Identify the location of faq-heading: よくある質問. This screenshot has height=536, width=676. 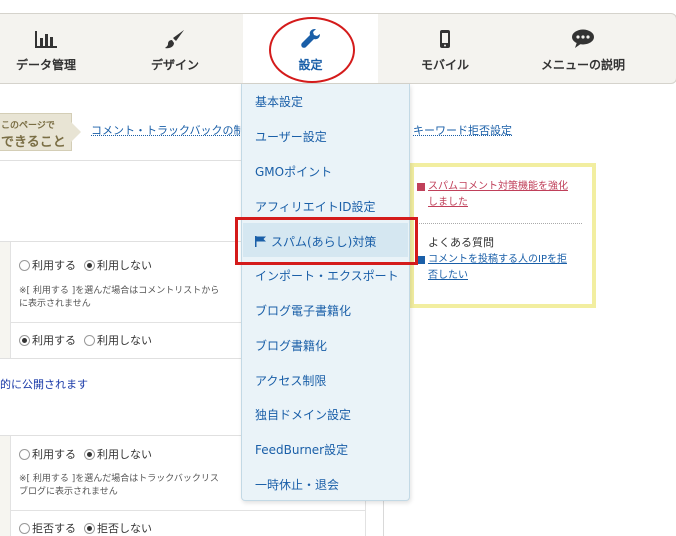
(461, 242).